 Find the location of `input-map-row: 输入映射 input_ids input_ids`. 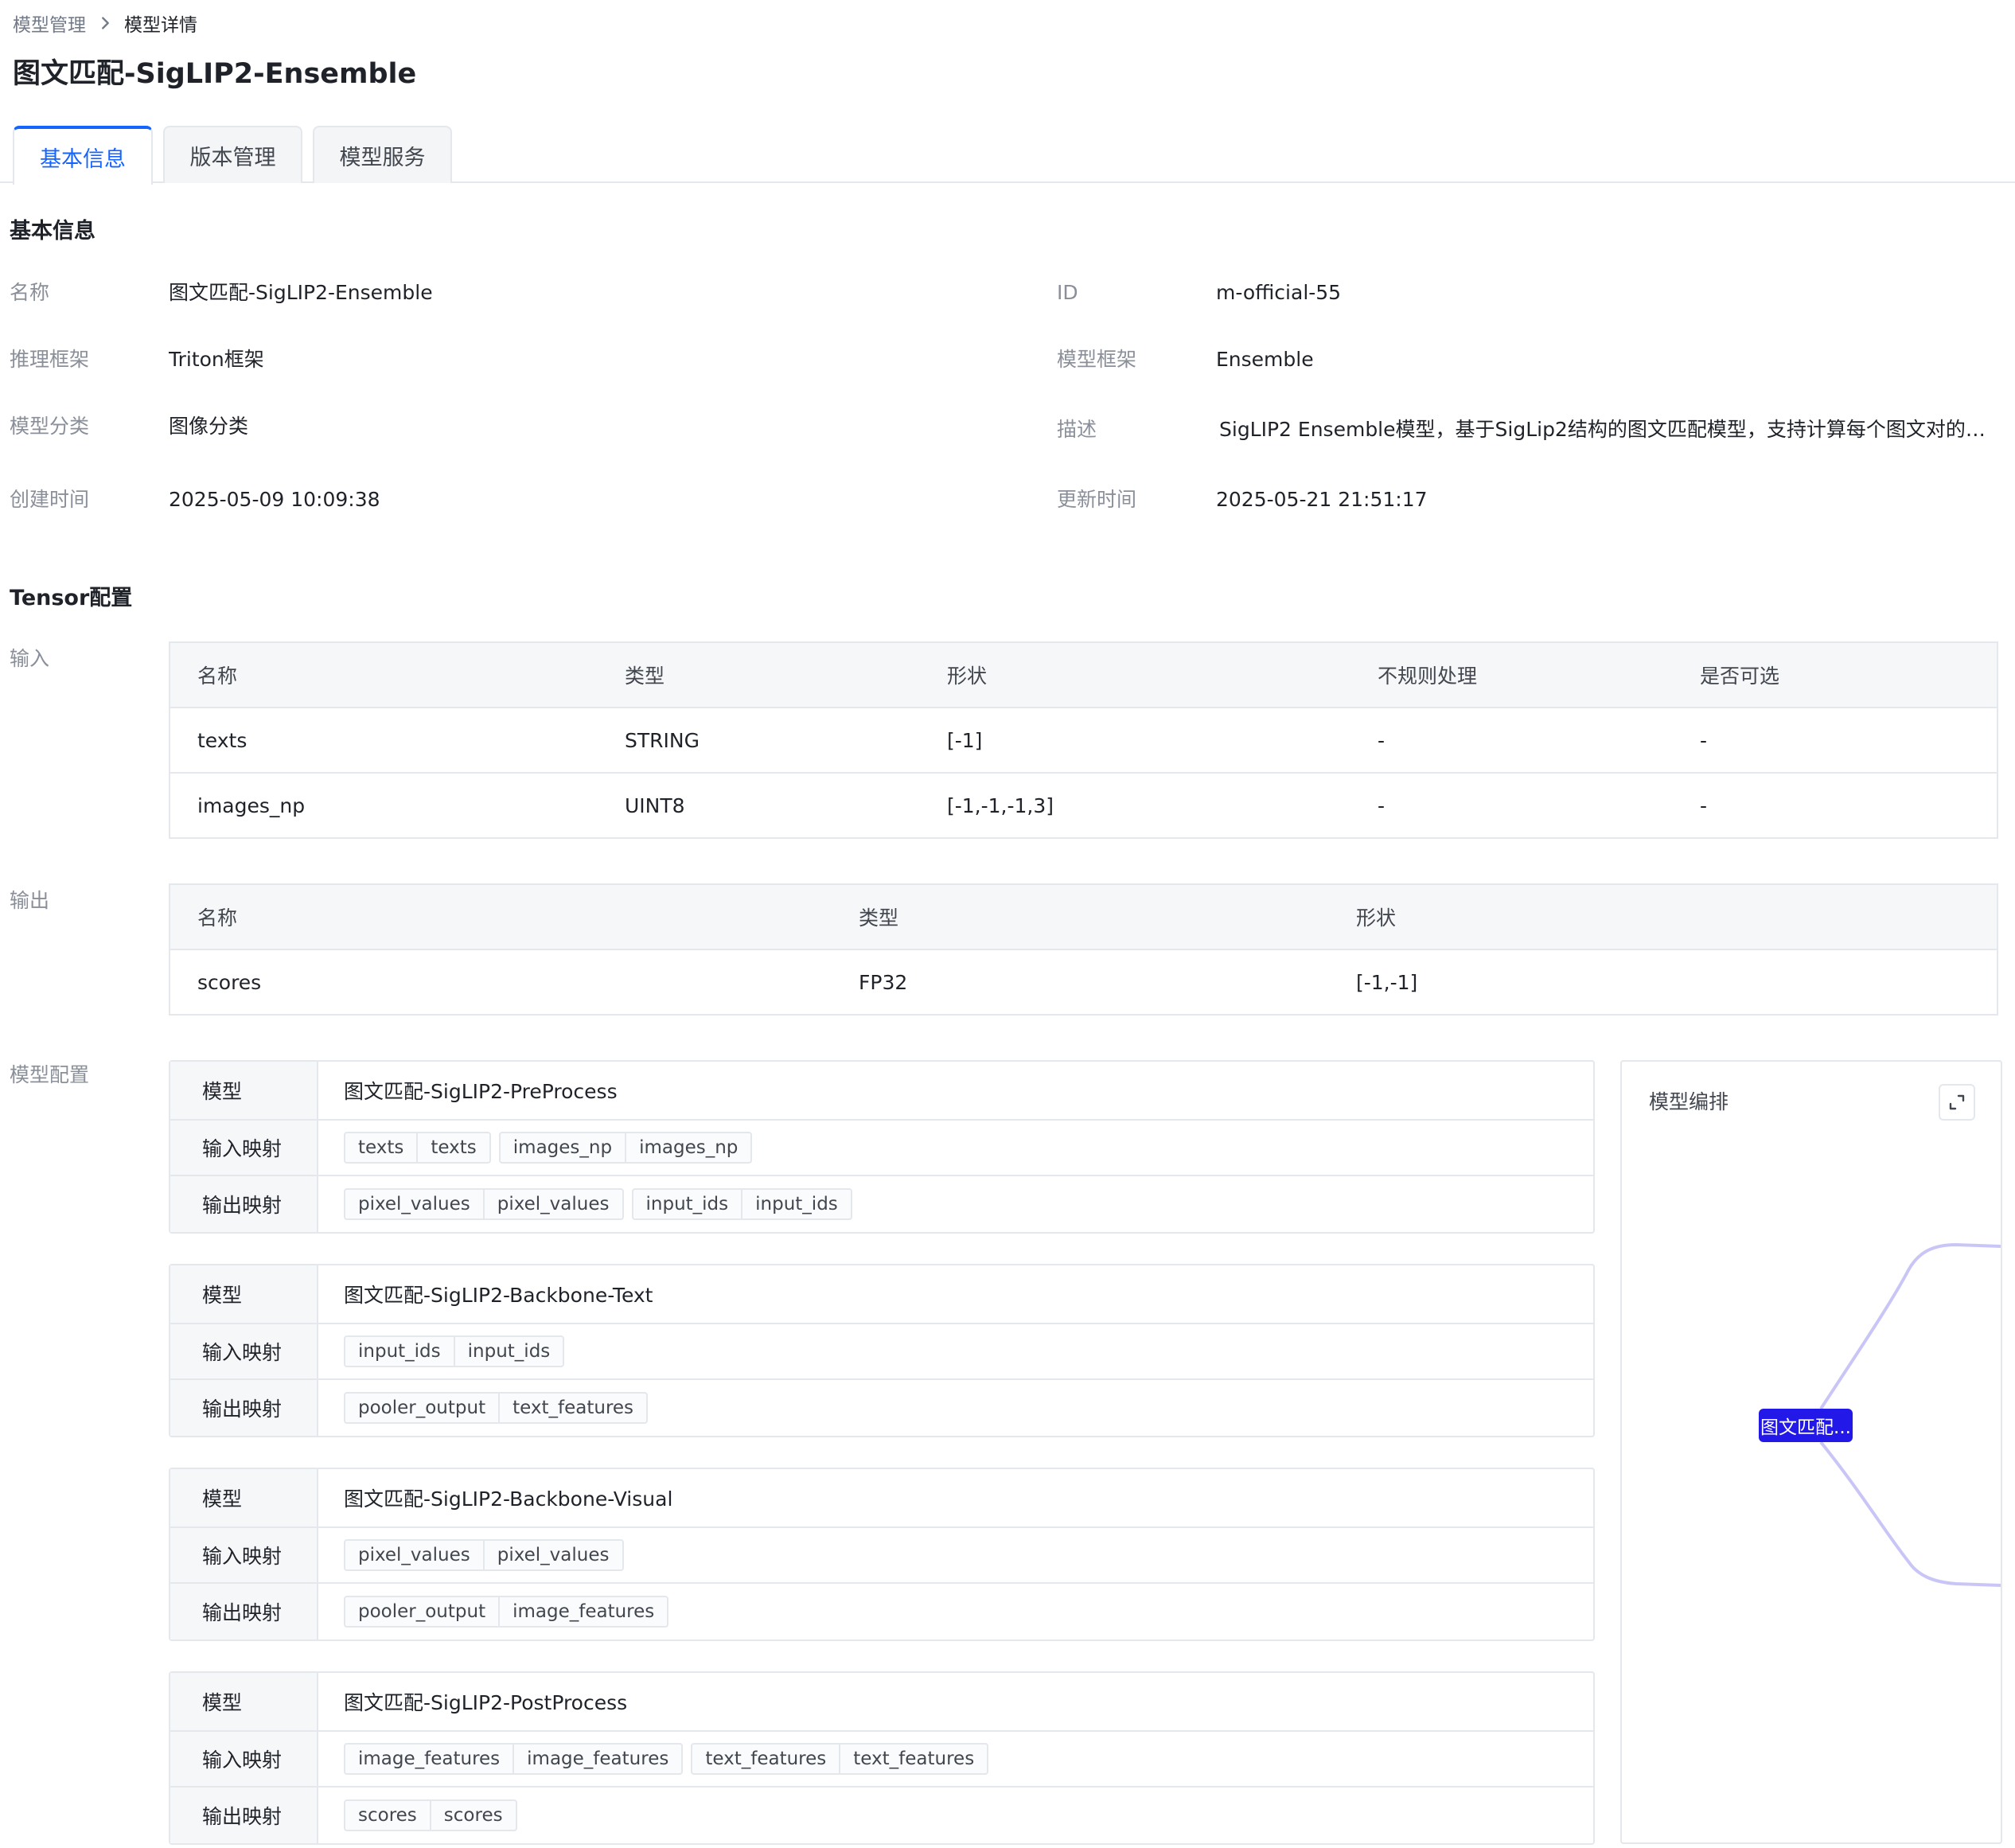

input-map-row: 输入映射 input_ids input_ids is located at coordinates (881, 1352).